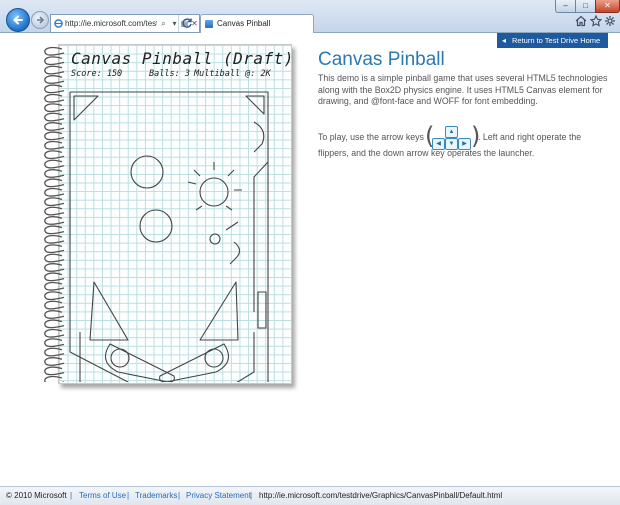 The height and width of the screenshot is (505, 620). What do you see at coordinates (169, 74) in the screenshot?
I see `balls-label: Balls: 3` at bounding box center [169, 74].